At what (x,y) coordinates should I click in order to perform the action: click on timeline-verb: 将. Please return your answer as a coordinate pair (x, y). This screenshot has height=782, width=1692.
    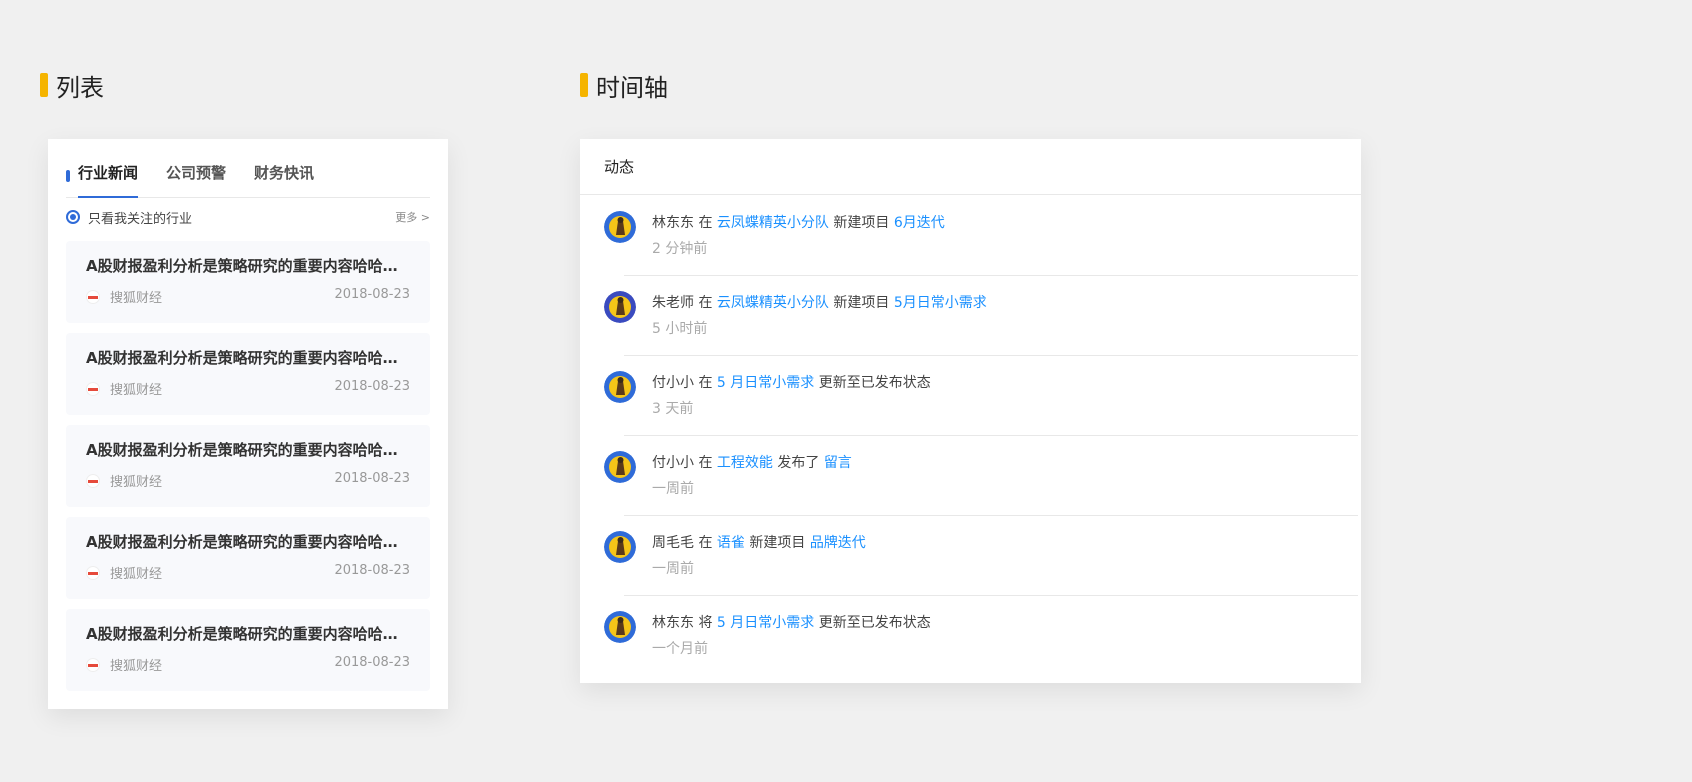
    Looking at the image, I should click on (705, 623).